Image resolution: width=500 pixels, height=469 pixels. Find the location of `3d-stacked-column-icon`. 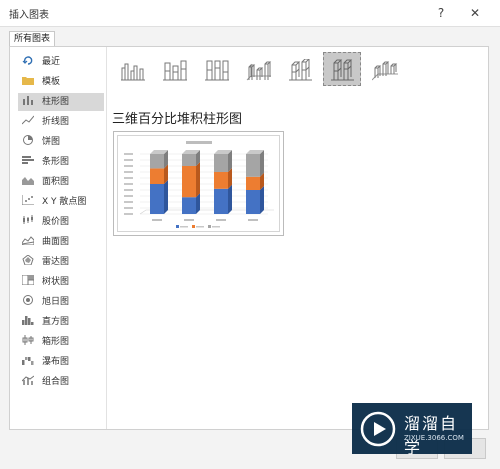

3d-stacked-column-icon is located at coordinates (300, 70).